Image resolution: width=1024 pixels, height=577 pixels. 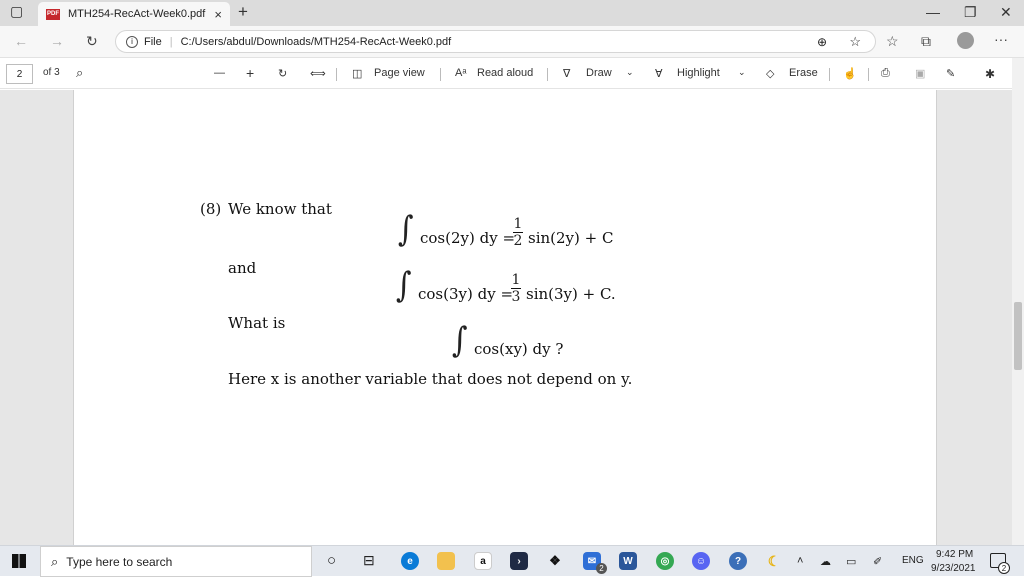 What do you see at coordinates (933, 12) in the screenshot?
I see `minimize-icon: —` at bounding box center [933, 12].